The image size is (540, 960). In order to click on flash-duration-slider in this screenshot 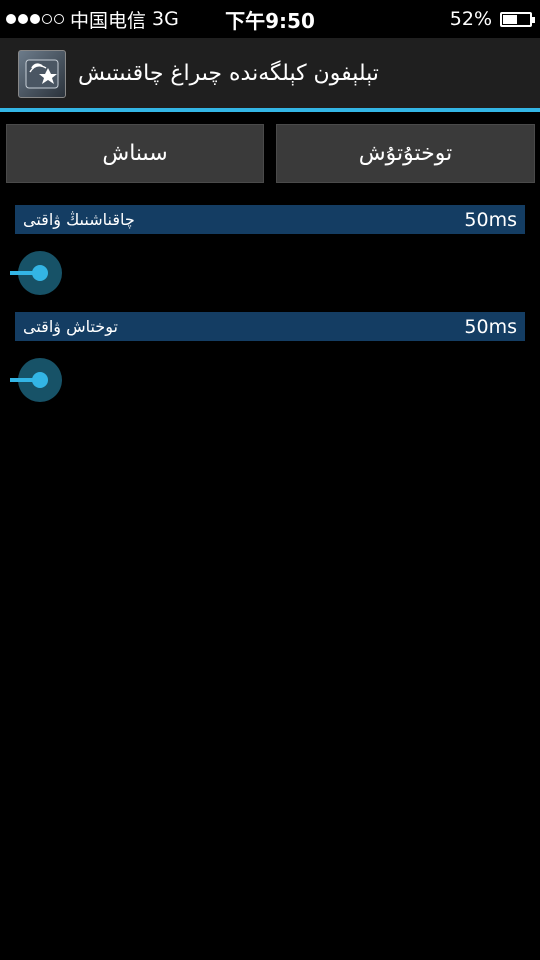, I will do `click(40, 273)`.